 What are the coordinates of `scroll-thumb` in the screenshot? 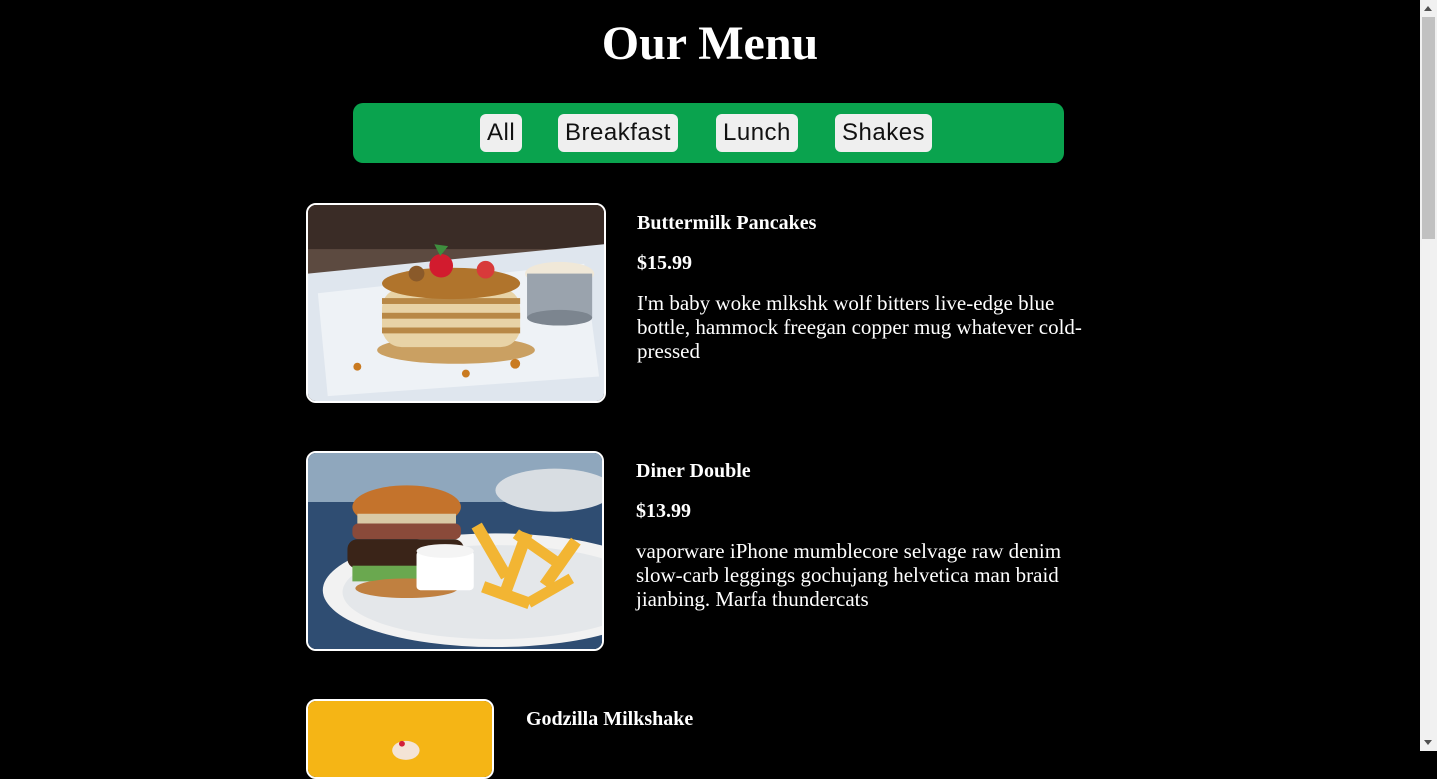 It's located at (1428, 128).